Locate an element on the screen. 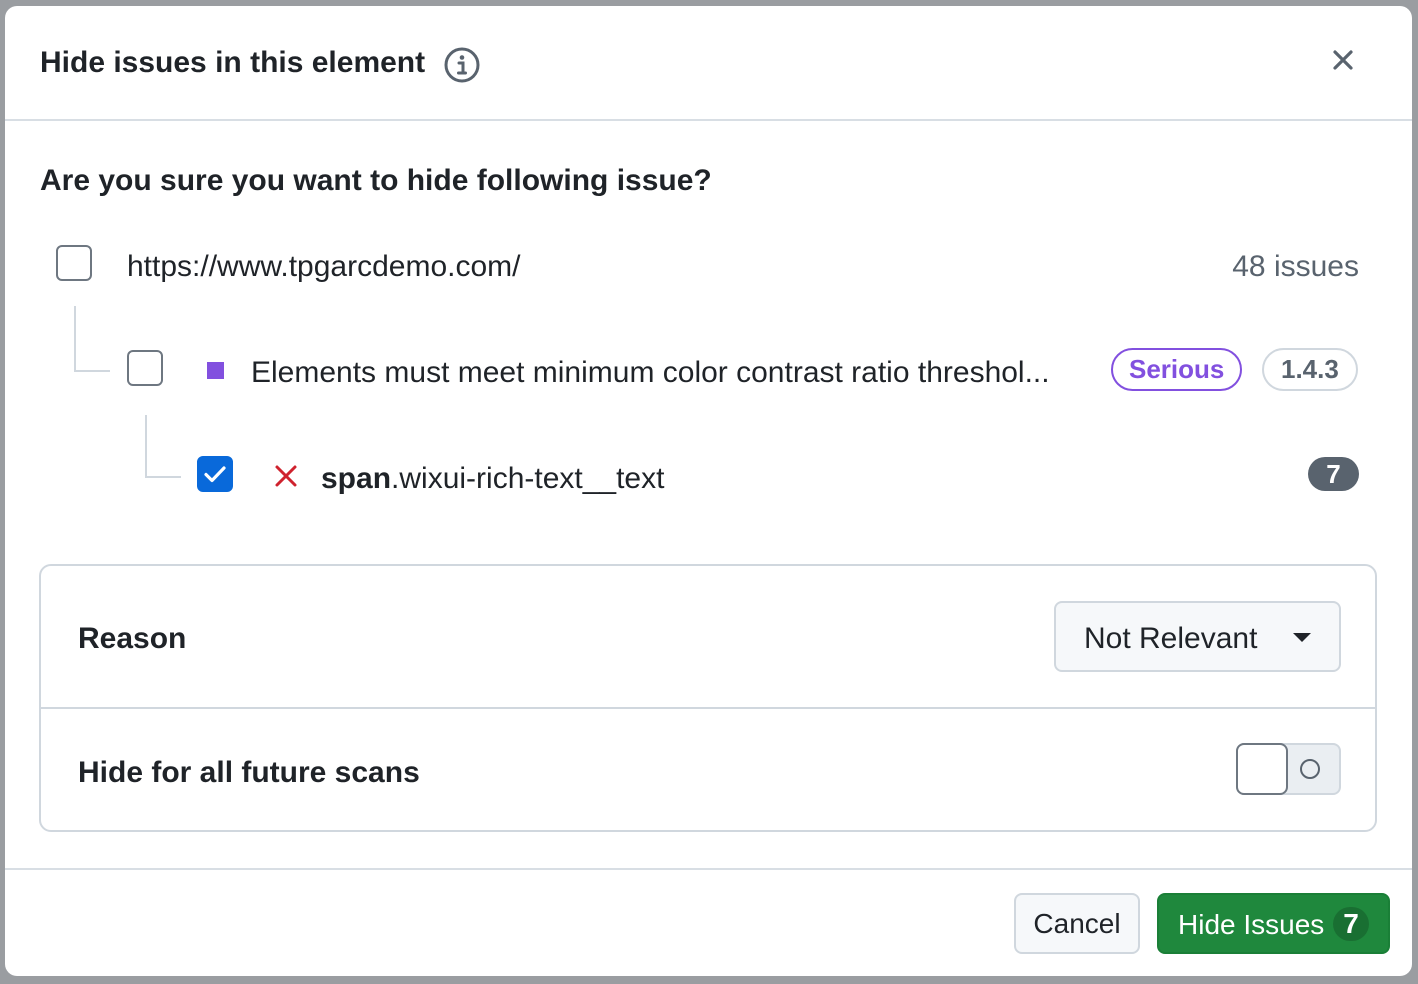 This screenshot has width=1418, height=984. hide-issues-count: 7 is located at coordinates (1351, 924).